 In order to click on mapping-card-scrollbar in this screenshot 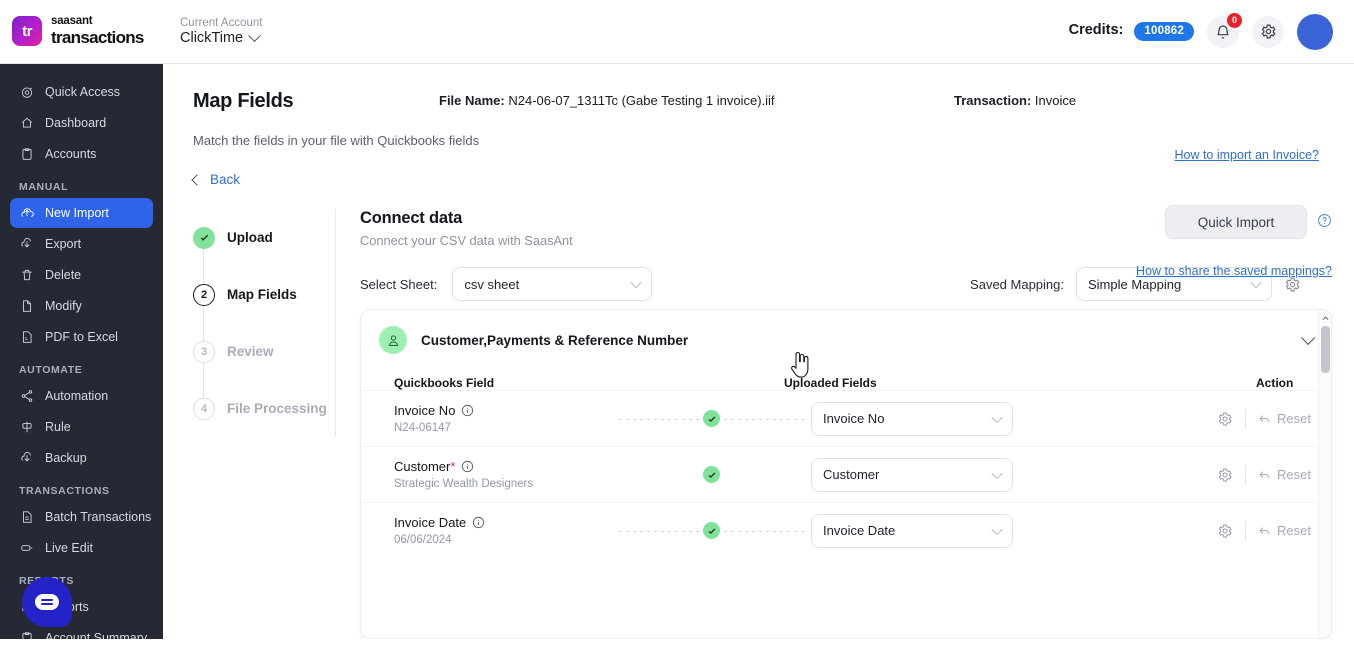, I will do `click(1324, 474)`.